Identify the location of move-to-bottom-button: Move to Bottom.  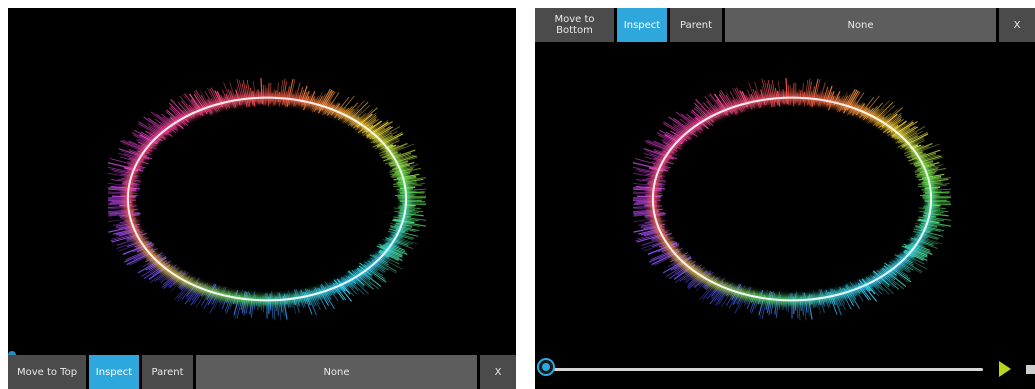
(574, 25).